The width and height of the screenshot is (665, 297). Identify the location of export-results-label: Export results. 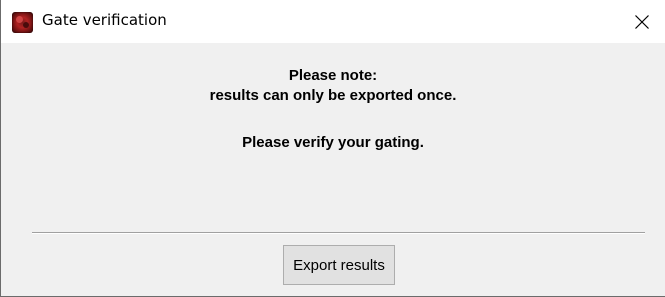
(339, 265).